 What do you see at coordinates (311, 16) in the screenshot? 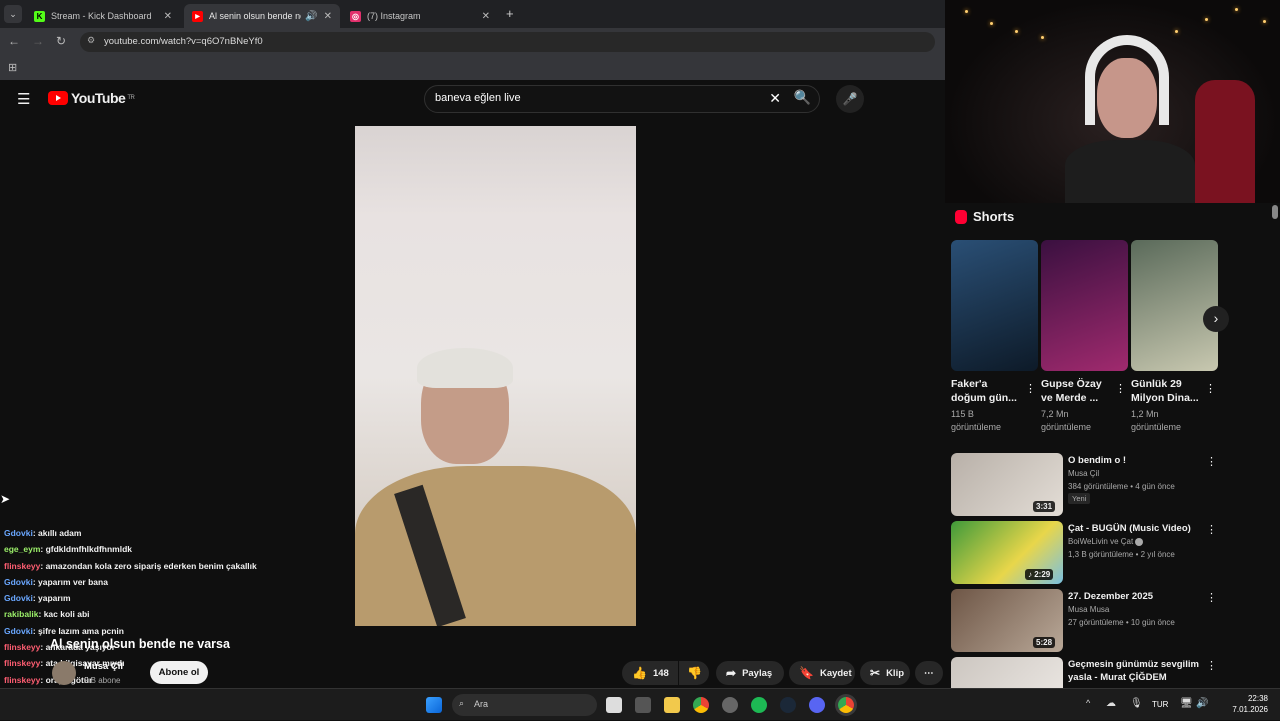
I see `speaker-icon: 🔊` at bounding box center [311, 16].